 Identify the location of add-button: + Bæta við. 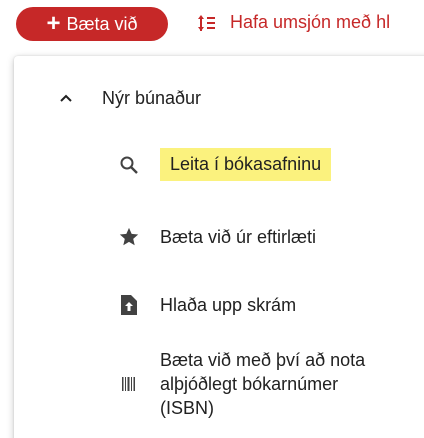
(92, 24).